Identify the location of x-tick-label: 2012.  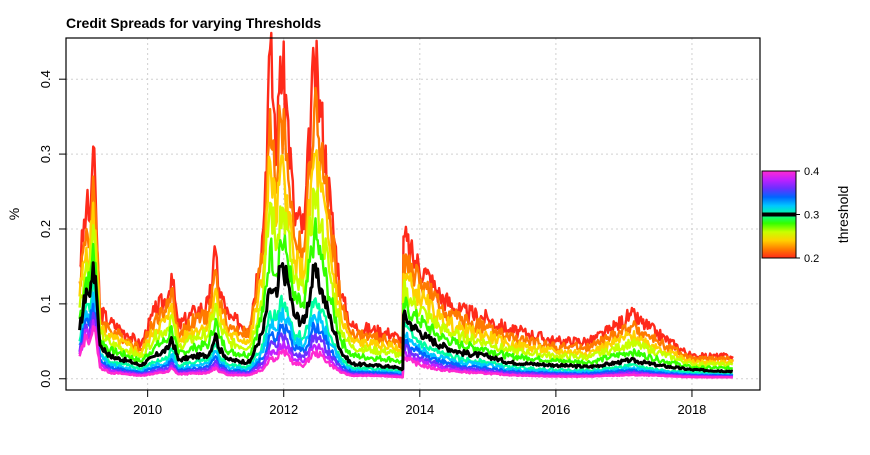
(283, 409).